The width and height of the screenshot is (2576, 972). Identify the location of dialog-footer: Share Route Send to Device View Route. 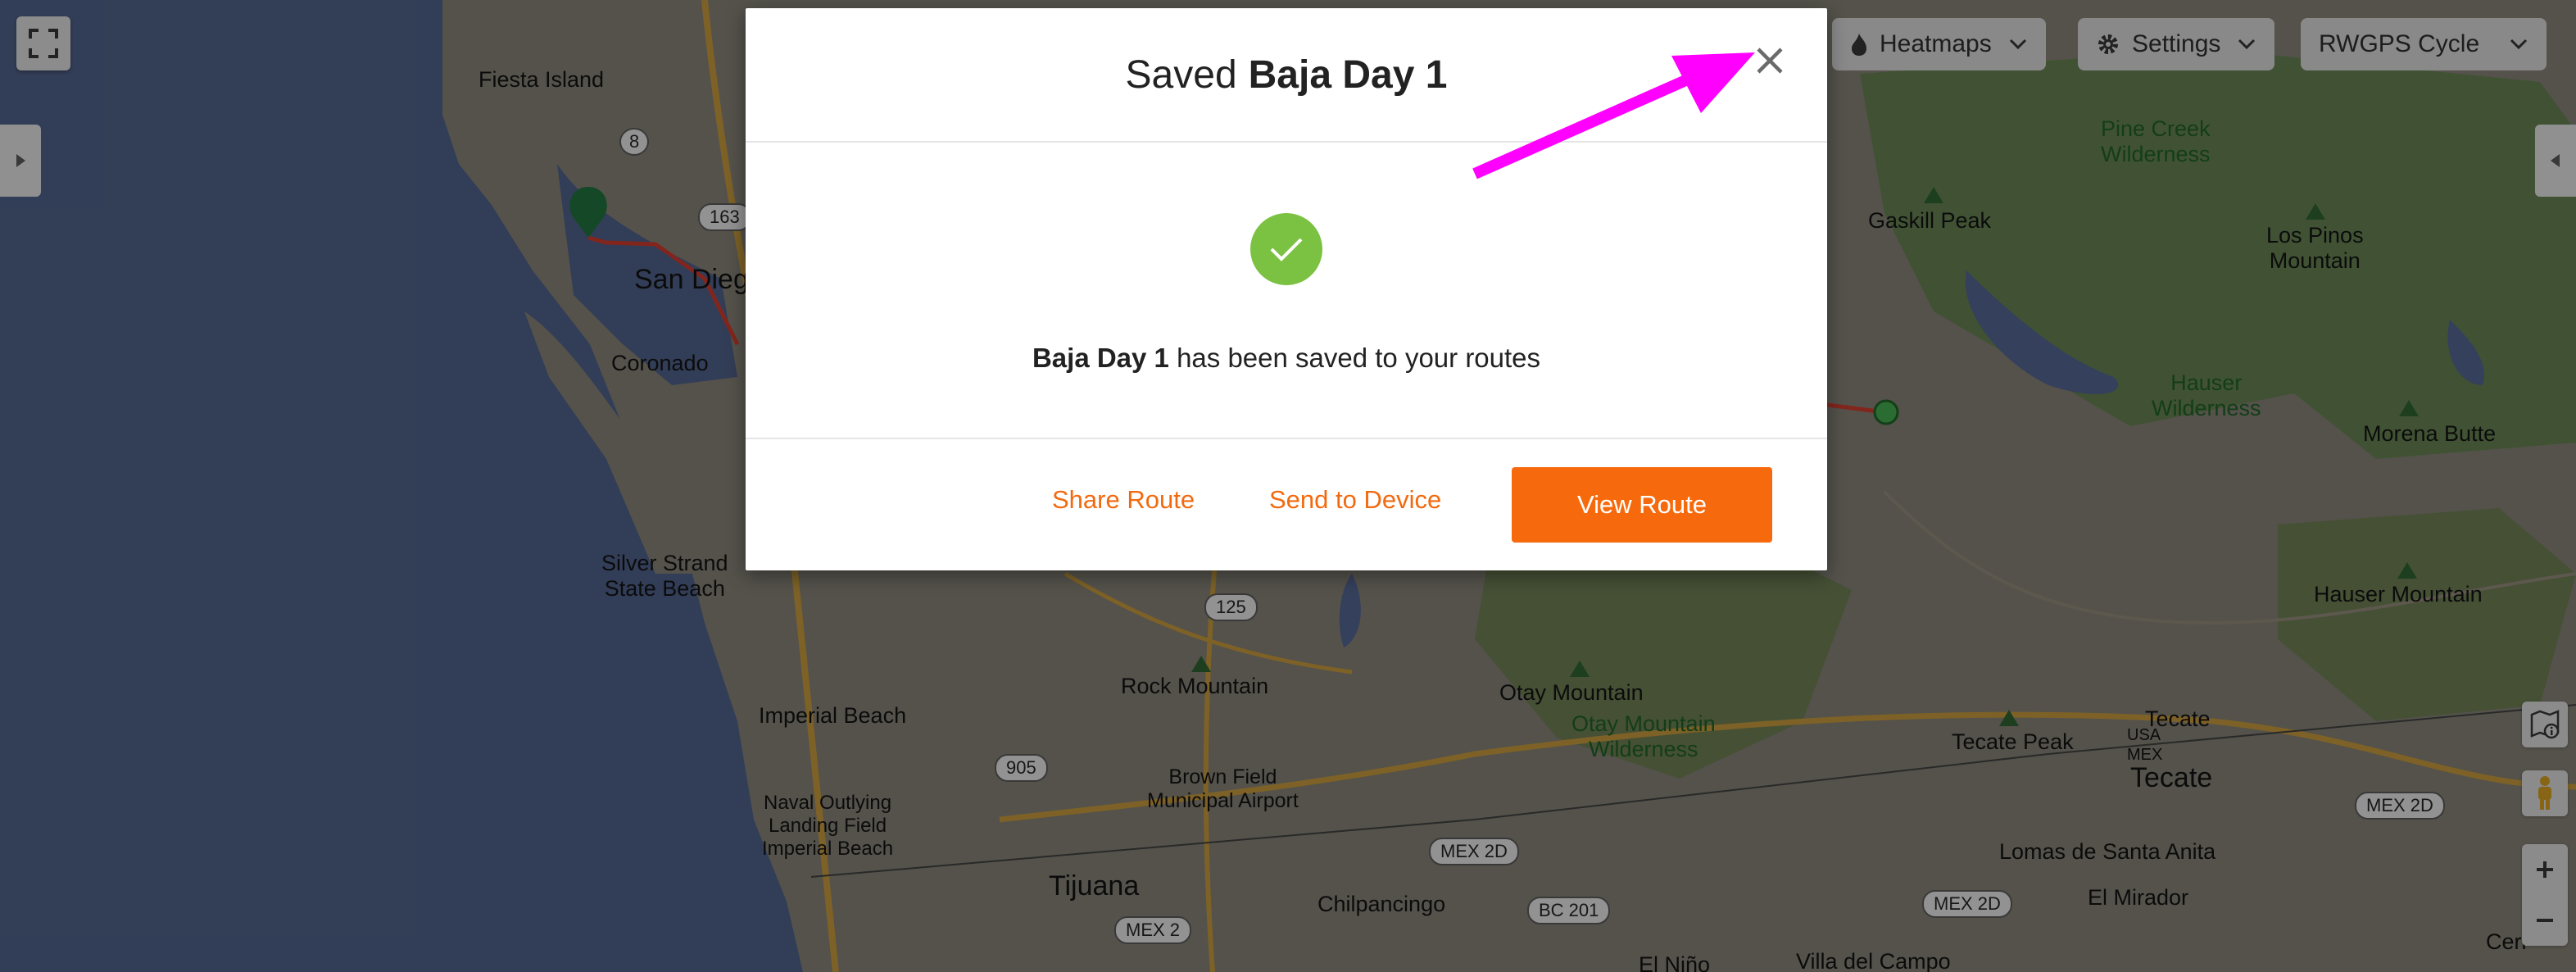
(1286, 504).